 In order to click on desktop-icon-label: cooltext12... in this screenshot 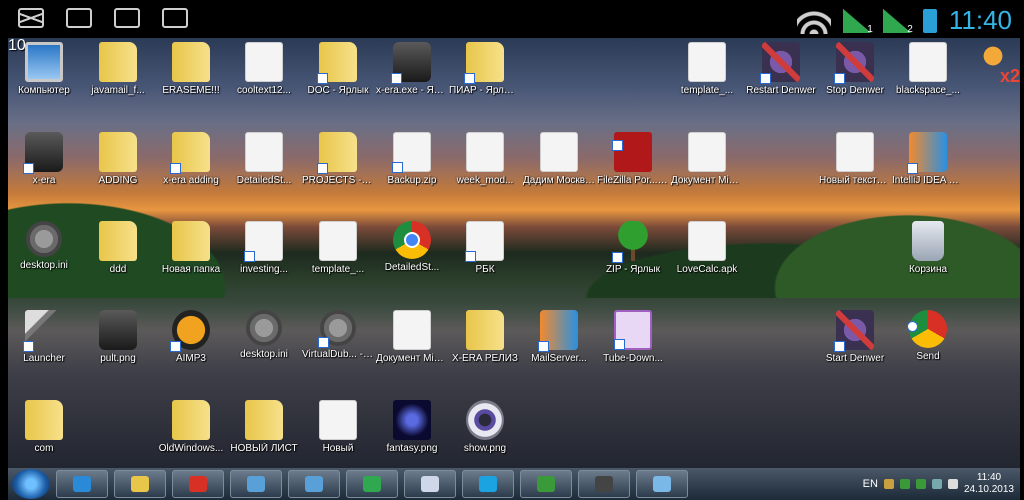, I will do `click(264, 90)`.